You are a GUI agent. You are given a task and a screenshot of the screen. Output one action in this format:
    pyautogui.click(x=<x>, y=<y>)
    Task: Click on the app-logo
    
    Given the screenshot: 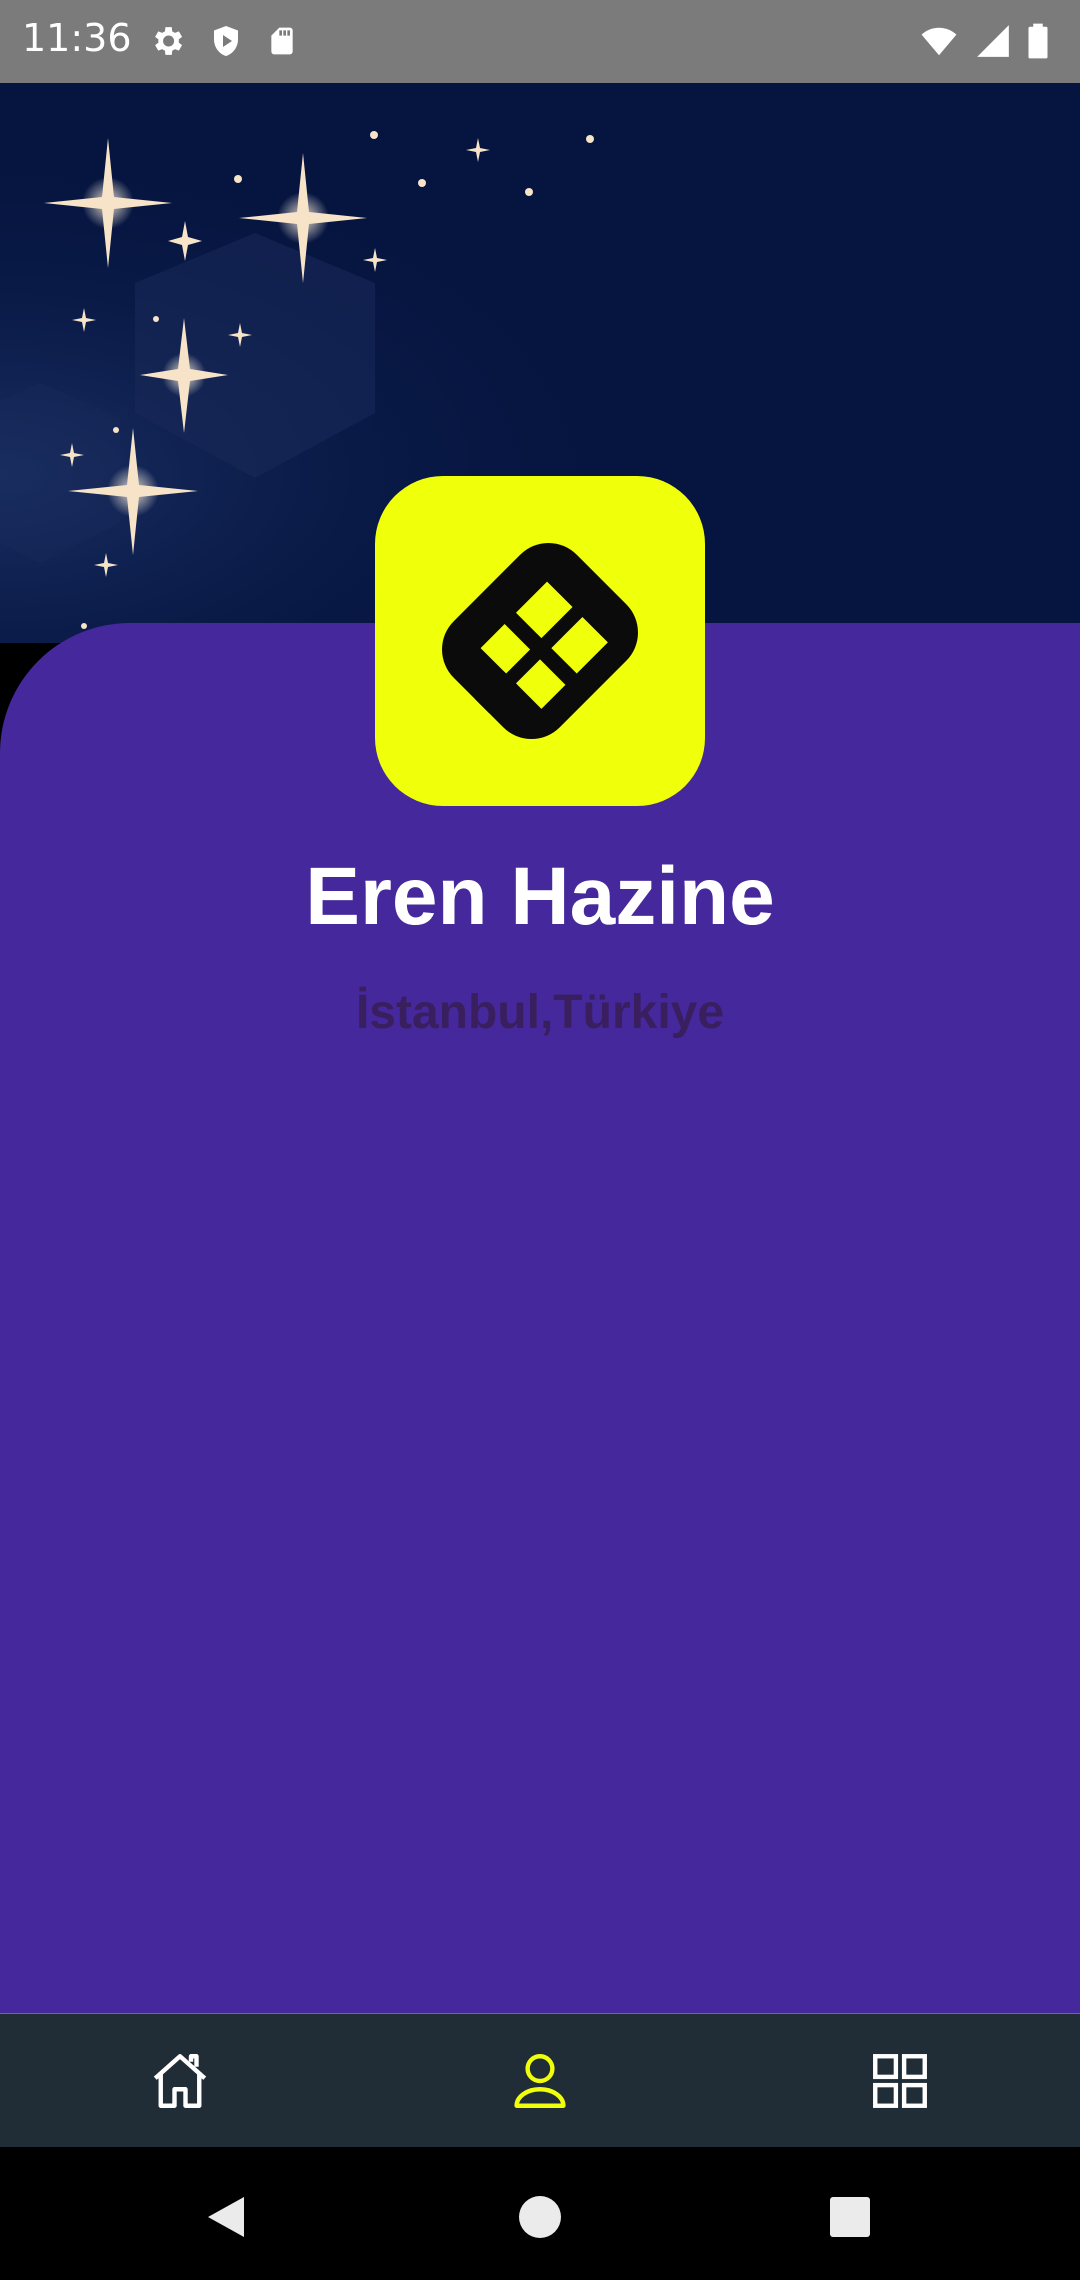 What is the action you would take?
    pyautogui.click(x=540, y=641)
    